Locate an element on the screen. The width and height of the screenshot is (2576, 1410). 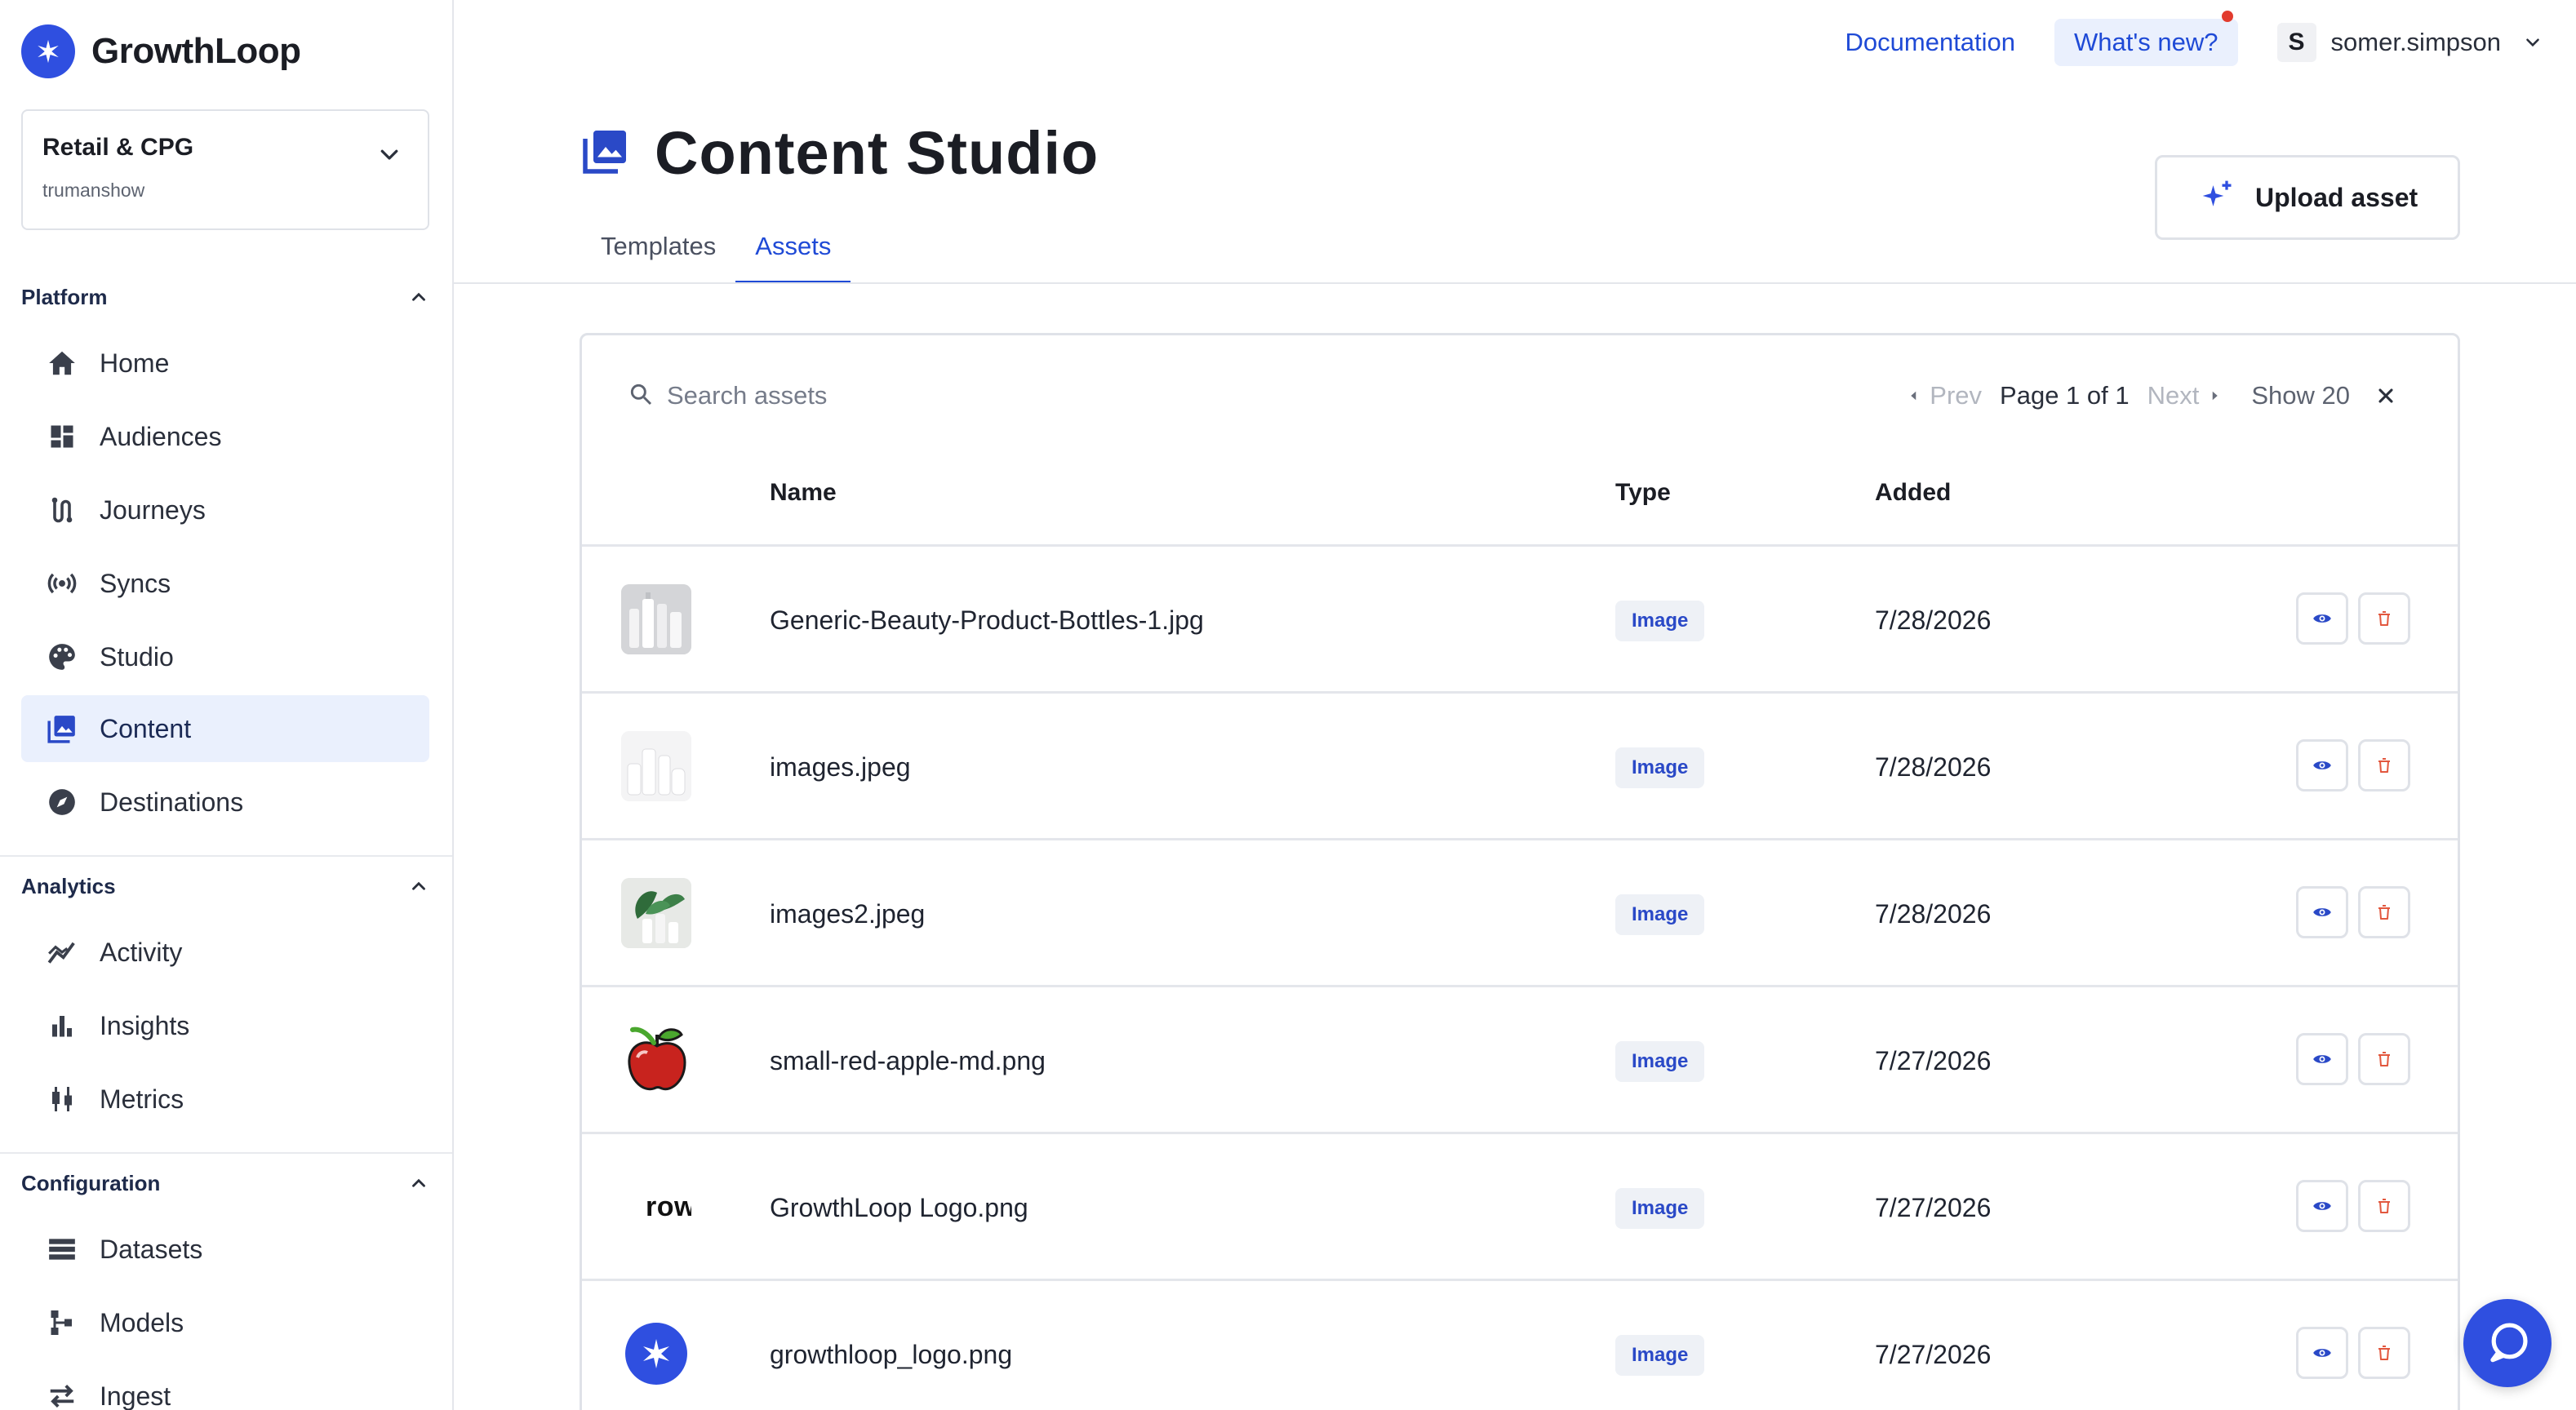
section-title: Platform is located at coordinates (64, 296).